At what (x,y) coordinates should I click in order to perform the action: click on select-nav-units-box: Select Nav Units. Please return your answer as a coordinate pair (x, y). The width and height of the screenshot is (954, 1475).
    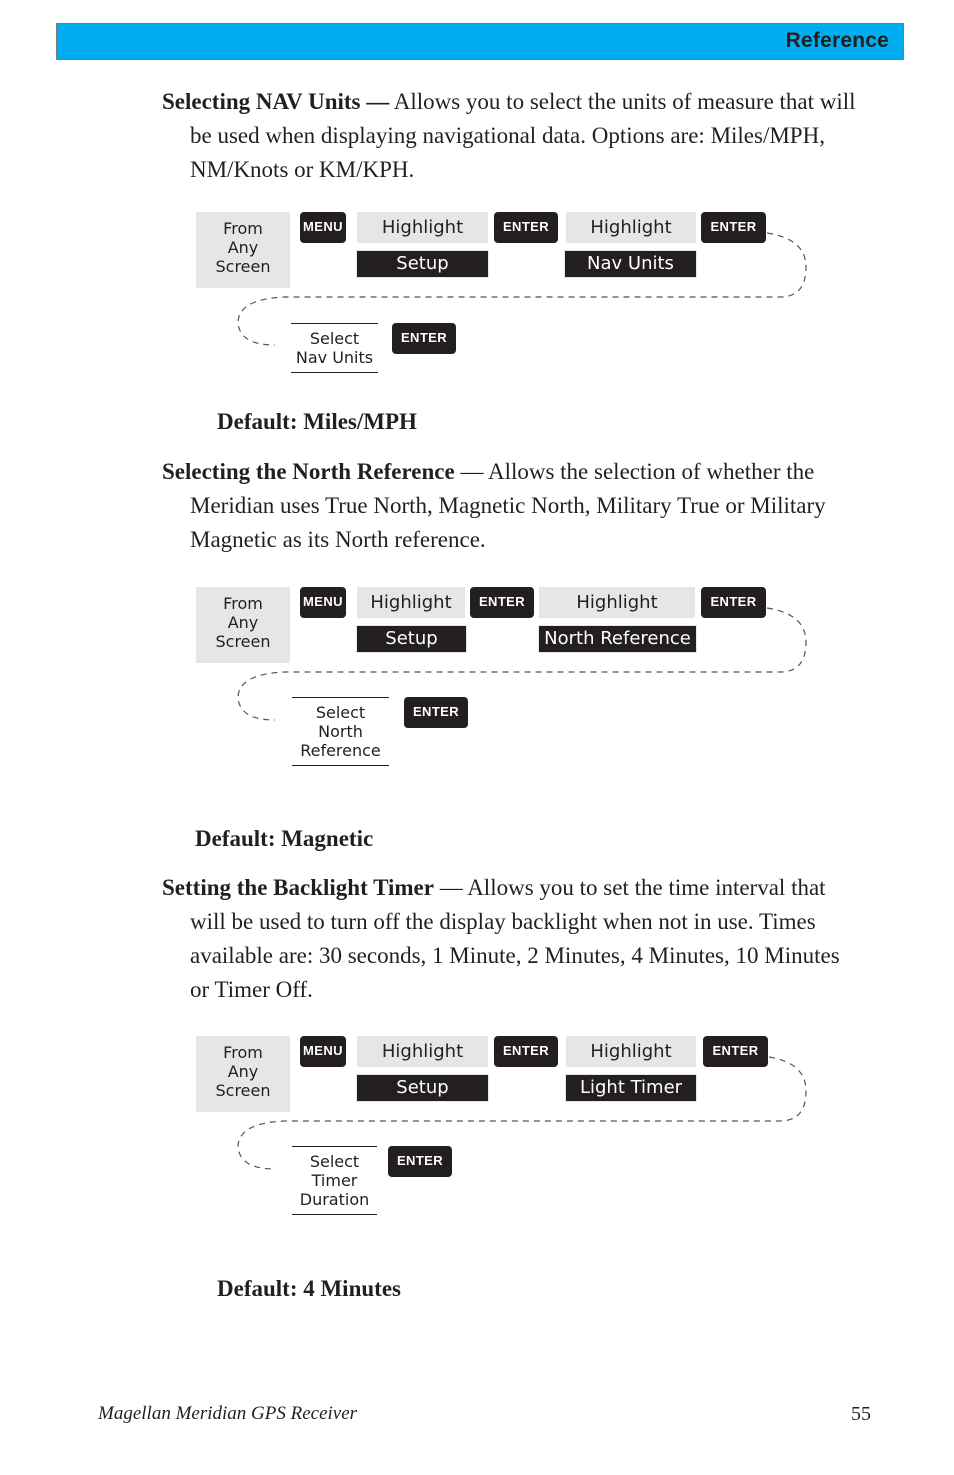
    Looking at the image, I should click on (334, 348).